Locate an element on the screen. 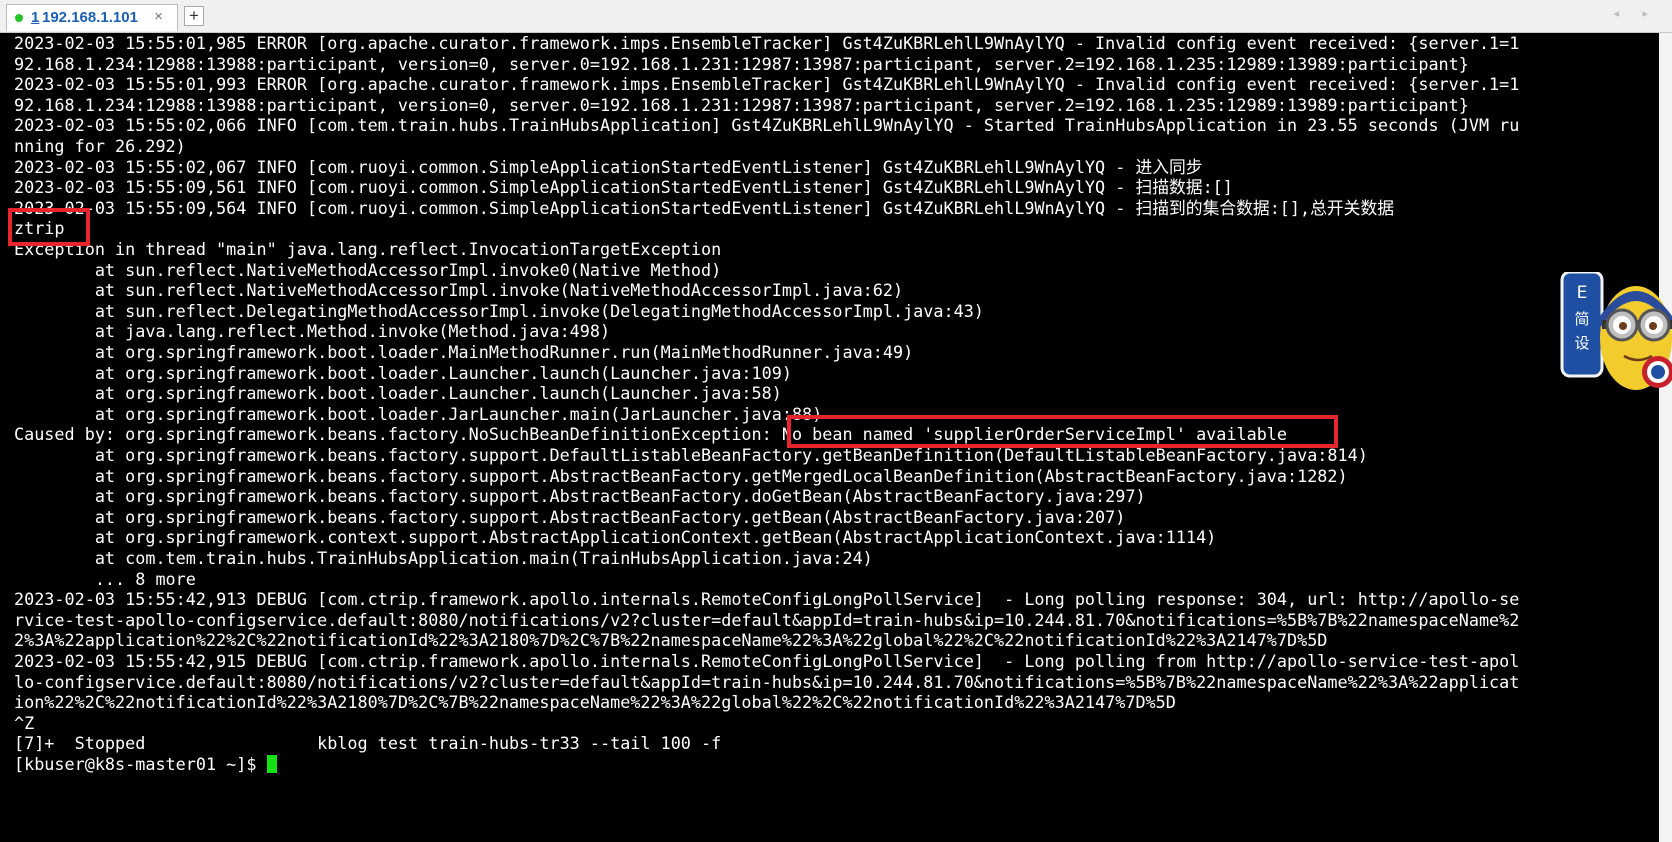 This screenshot has height=842, width=1672. tab-title: 192.168.1.101 is located at coordinates (90, 17).